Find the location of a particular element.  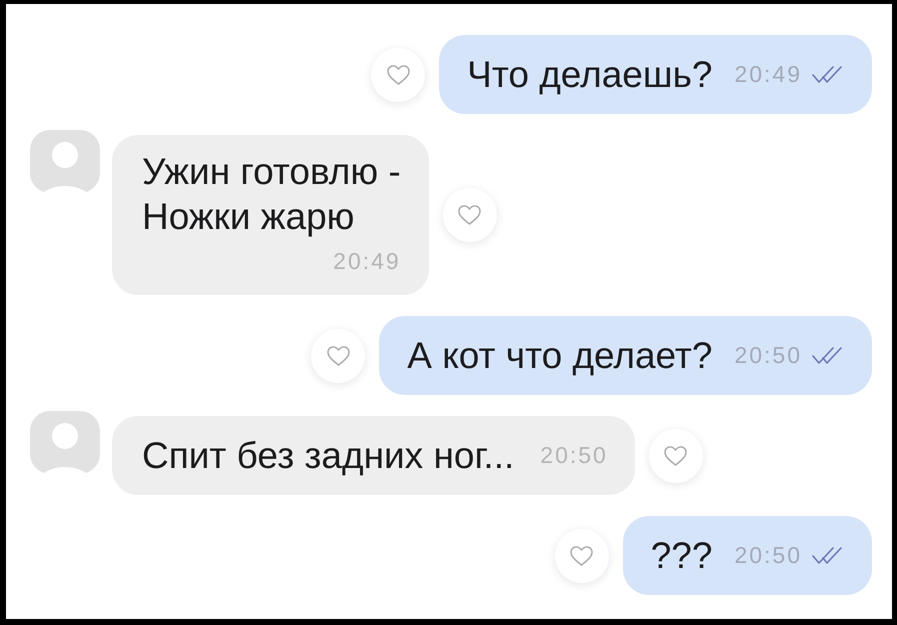

message-text: Ужин готовлю - Ножки жарю is located at coordinates (271, 194).